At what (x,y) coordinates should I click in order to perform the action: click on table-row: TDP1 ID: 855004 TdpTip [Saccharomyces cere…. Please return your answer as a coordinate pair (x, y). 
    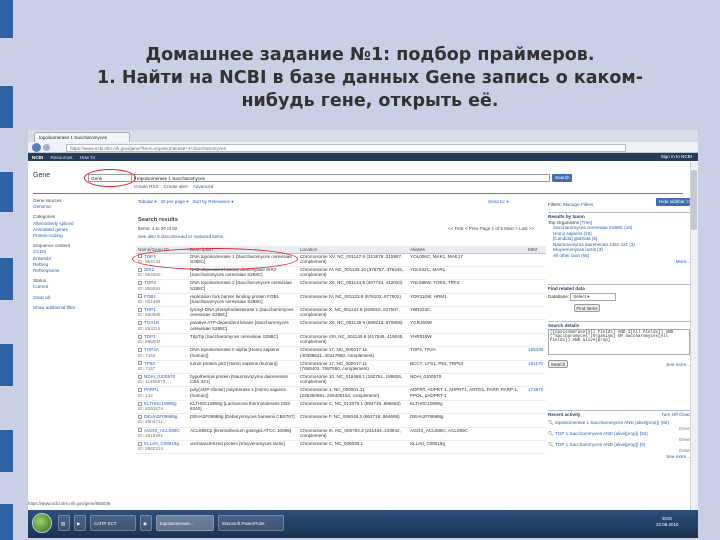
    Looking at the image, I should click on (341, 340).